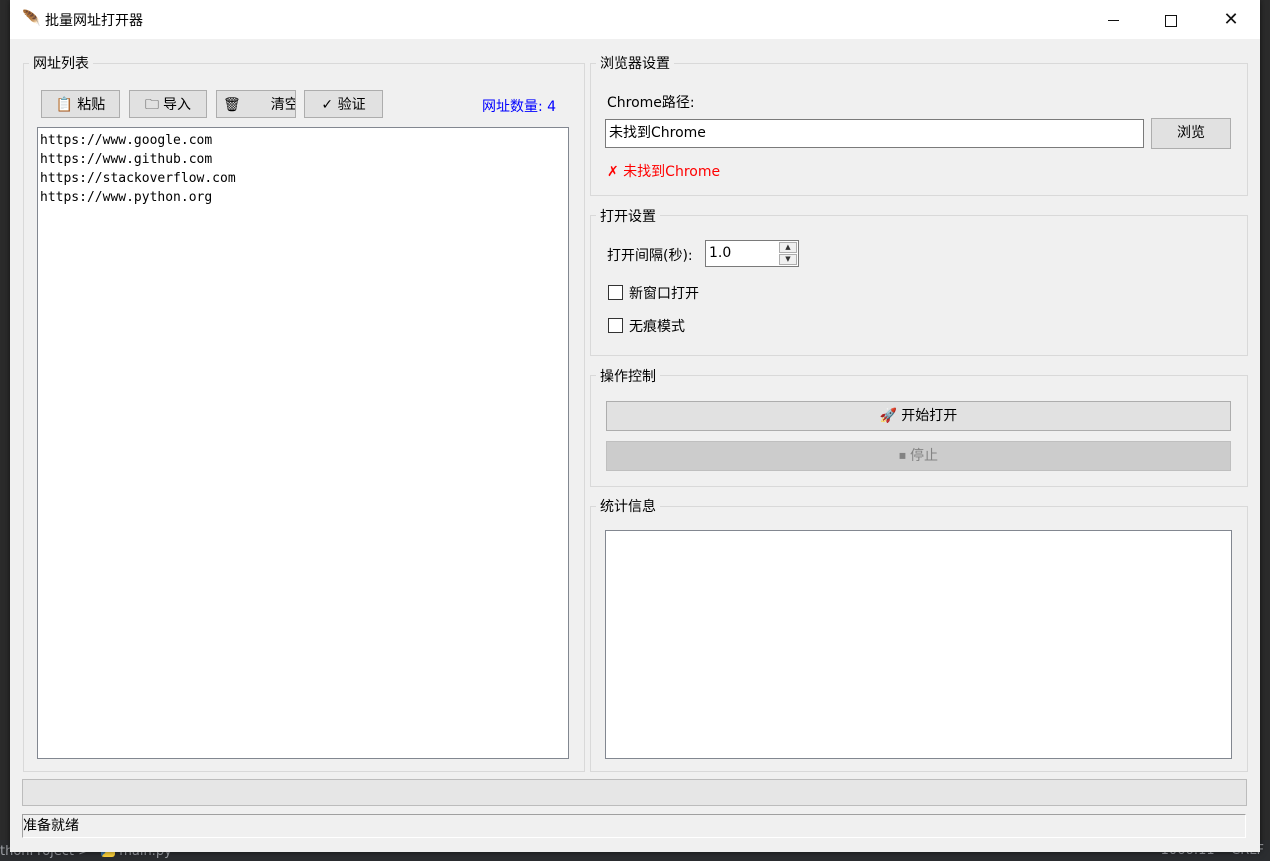 The width and height of the screenshot is (1270, 861). I want to click on trash-icon: 🗑, so click(232, 105).